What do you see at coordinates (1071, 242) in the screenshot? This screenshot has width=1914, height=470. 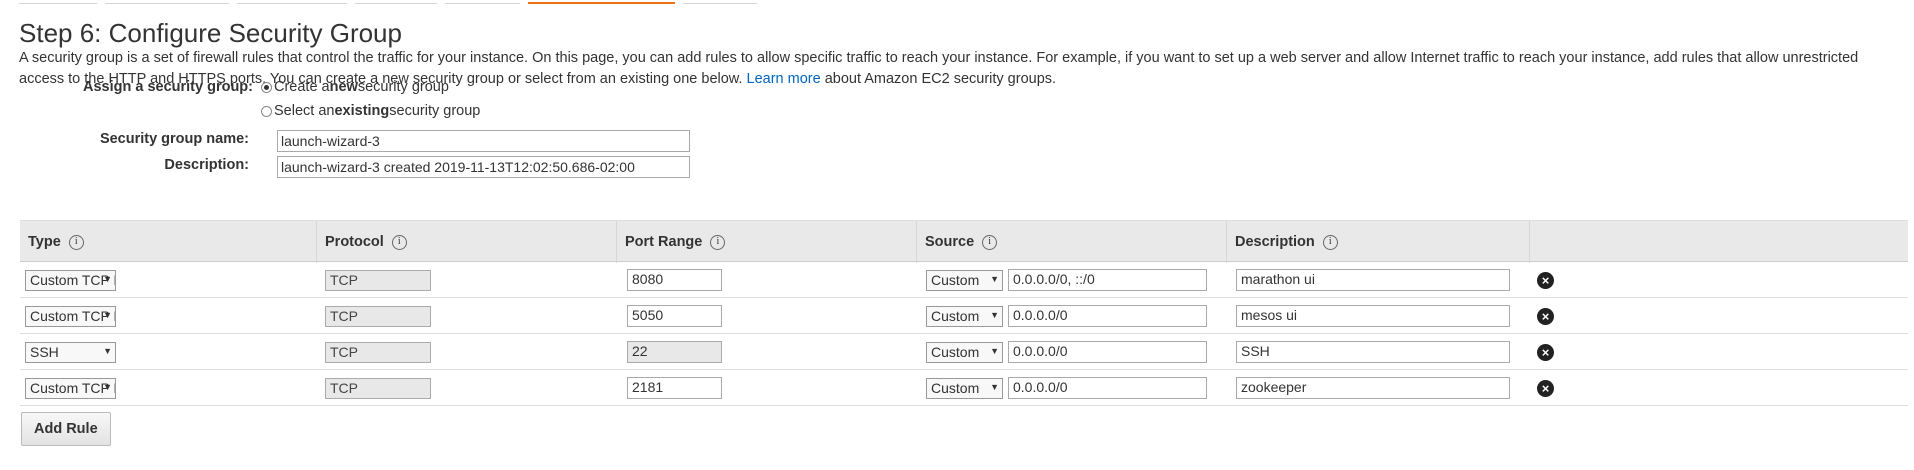 I see `header-source: Source i` at bounding box center [1071, 242].